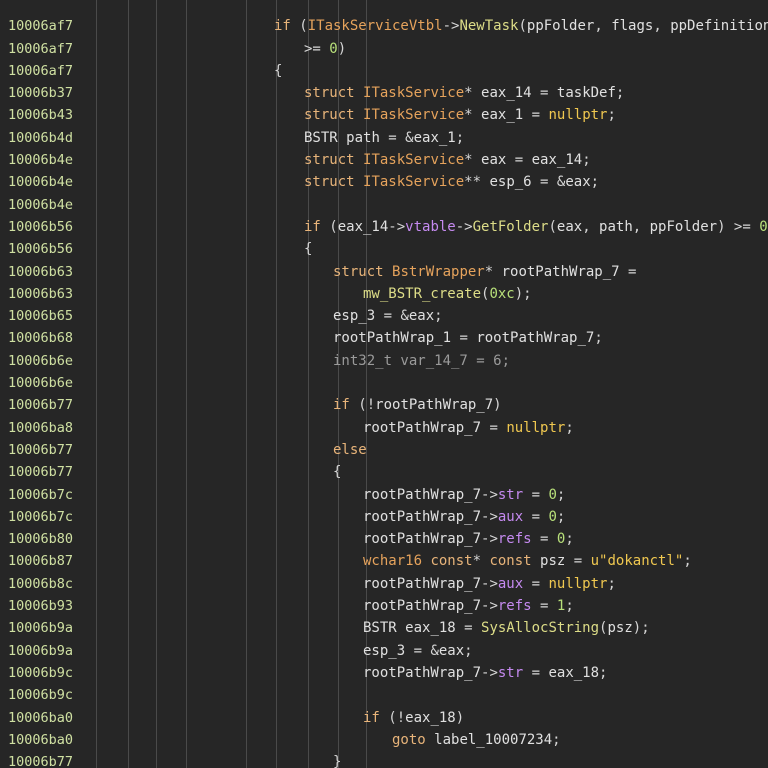 The width and height of the screenshot is (768, 768). Describe the element at coordinates (40, 606) in the screenshot. I see `line-address: 10006b93` at that location.